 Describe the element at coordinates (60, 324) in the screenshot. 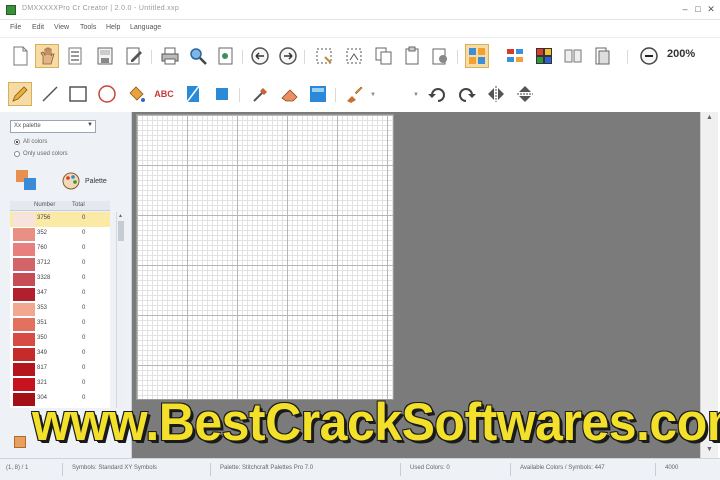

I see `table-row: 351 0` at that location.